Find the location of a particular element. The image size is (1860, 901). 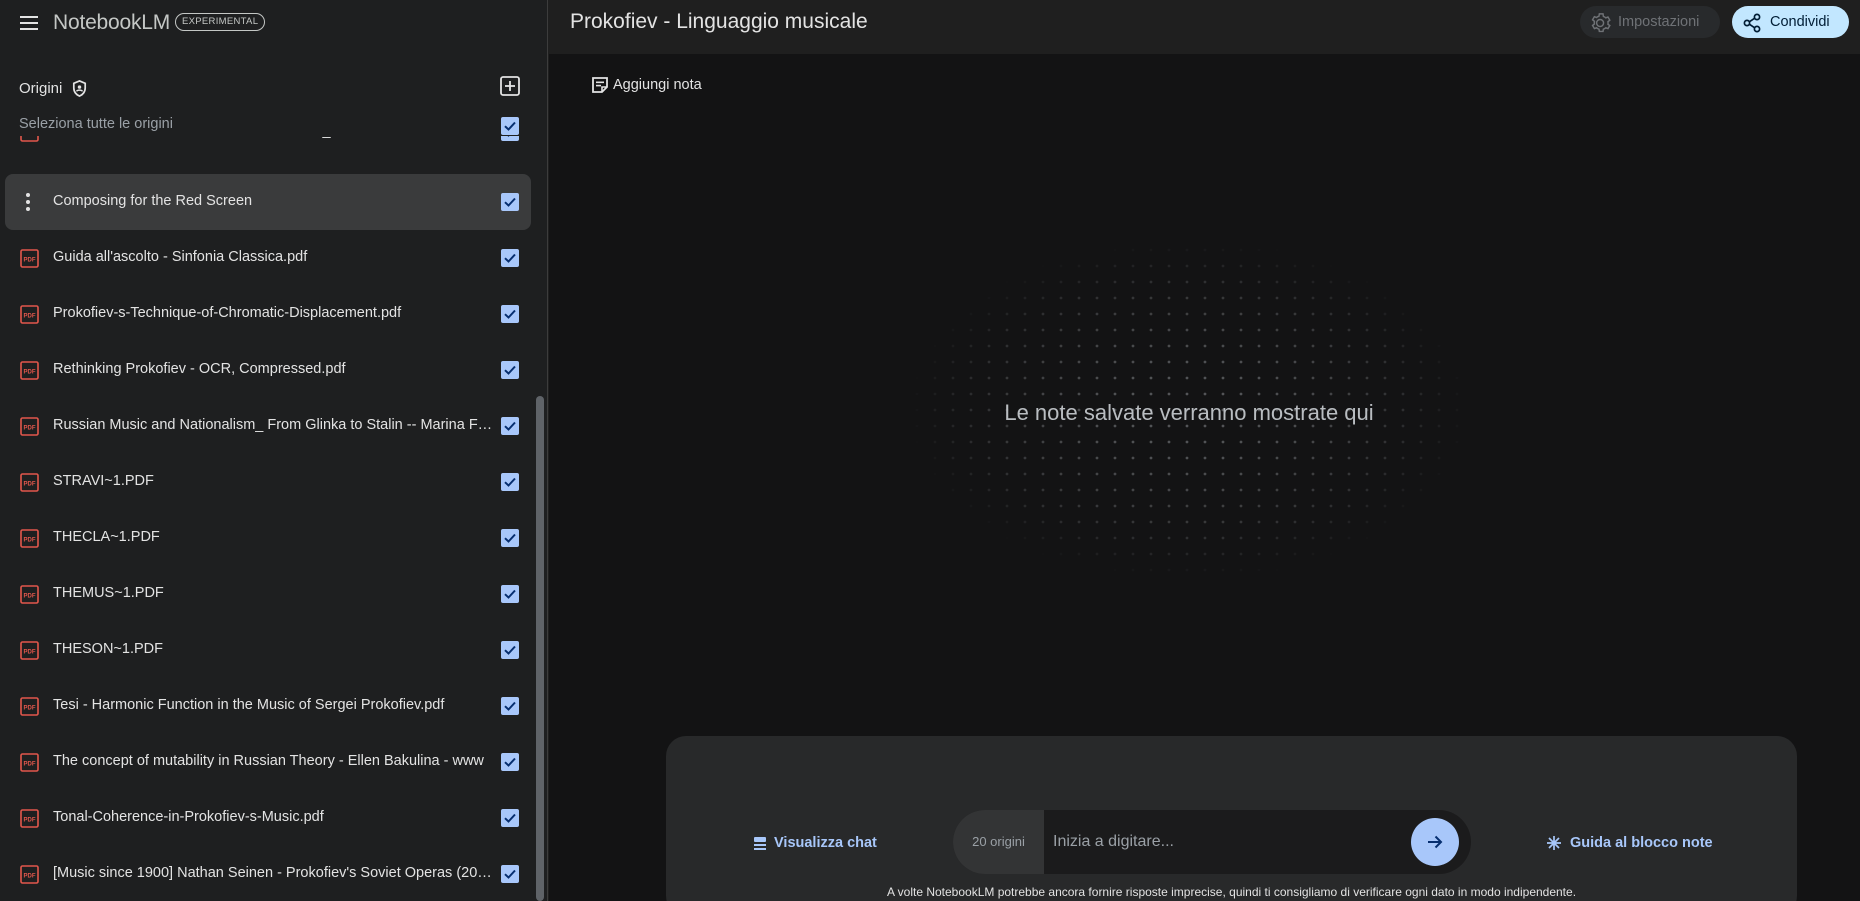

view-chat-label: Visualizza chat is located at coordinates (825, 843).